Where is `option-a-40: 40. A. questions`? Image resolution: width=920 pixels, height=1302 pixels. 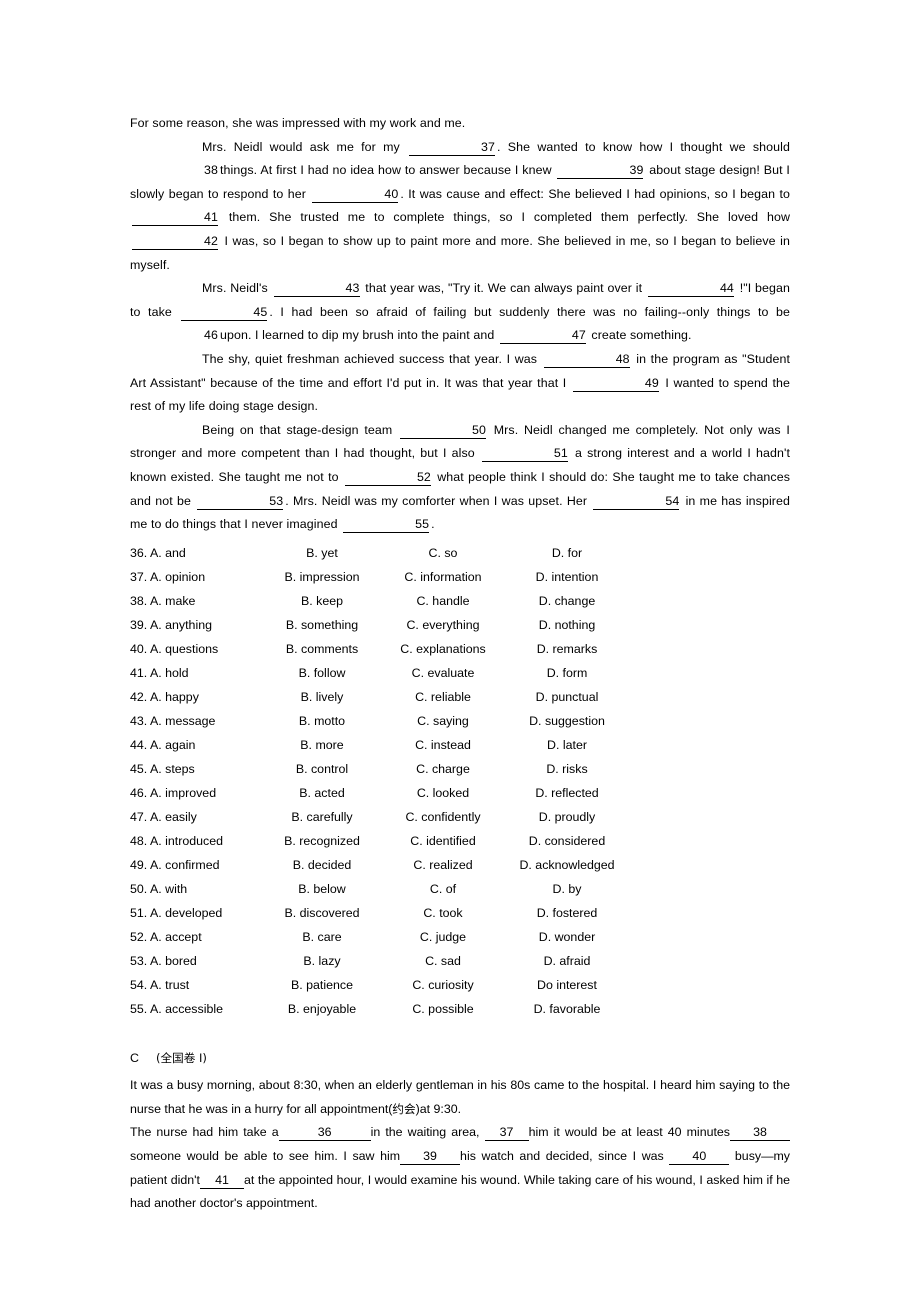
option-a-40: 40. A. questions is located at coordinates (196, 649).